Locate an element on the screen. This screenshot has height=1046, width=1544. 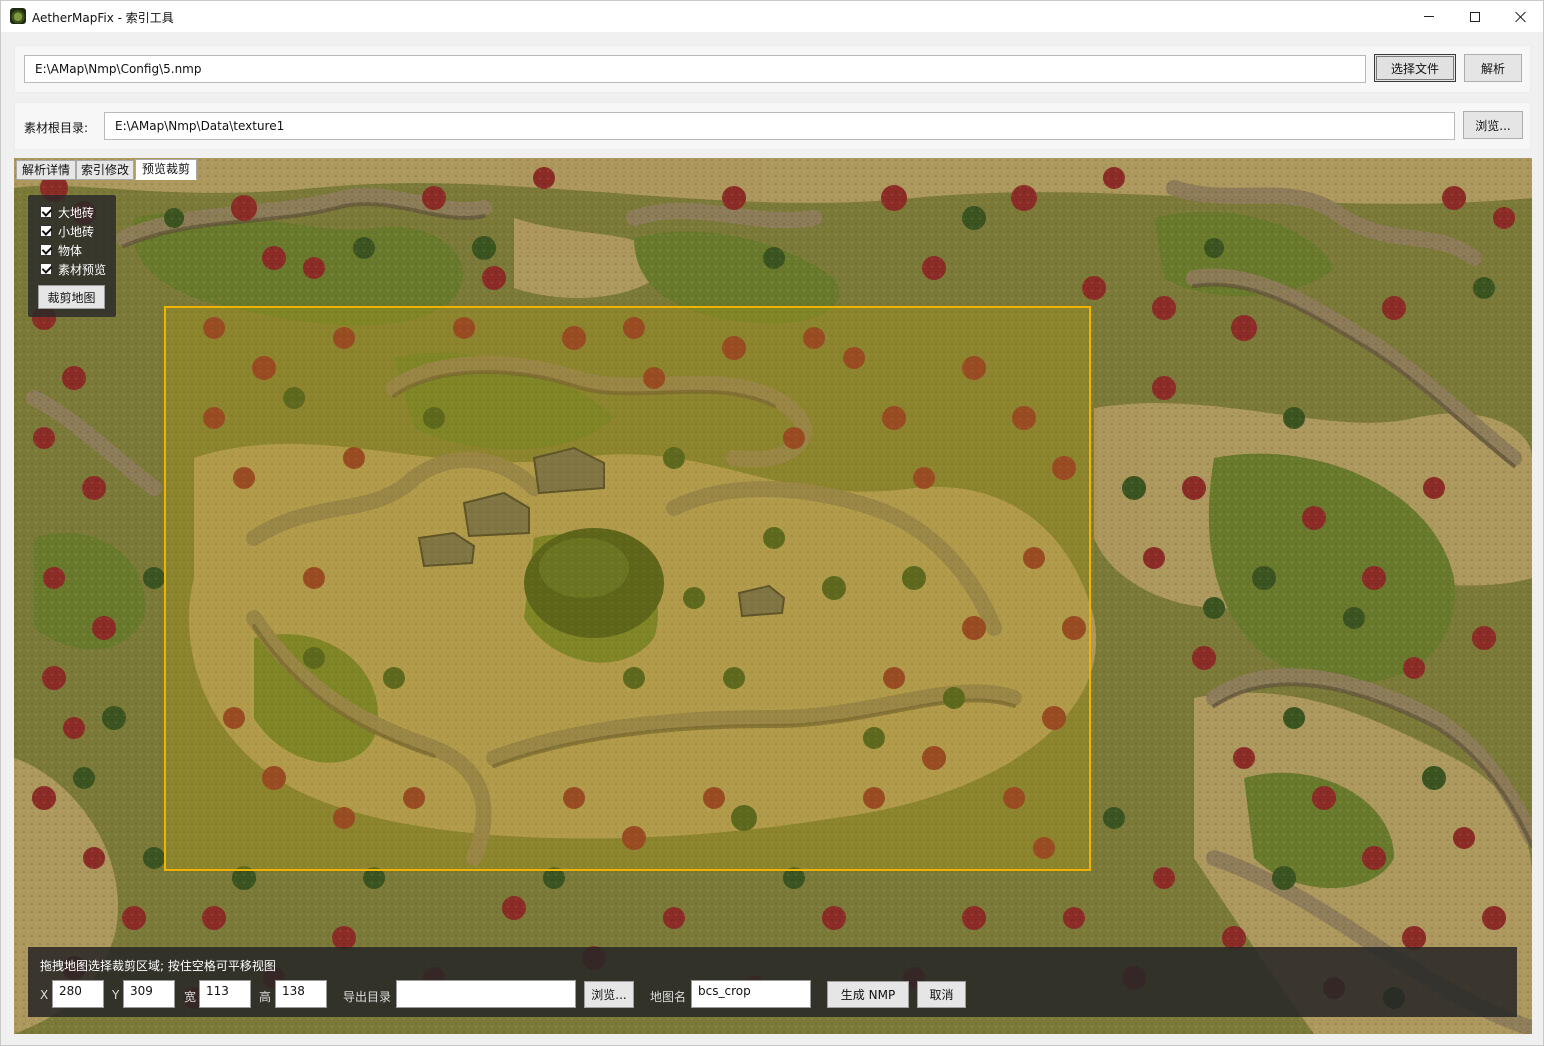
crop-width-input: 113 is located at coordinates (225, 994).